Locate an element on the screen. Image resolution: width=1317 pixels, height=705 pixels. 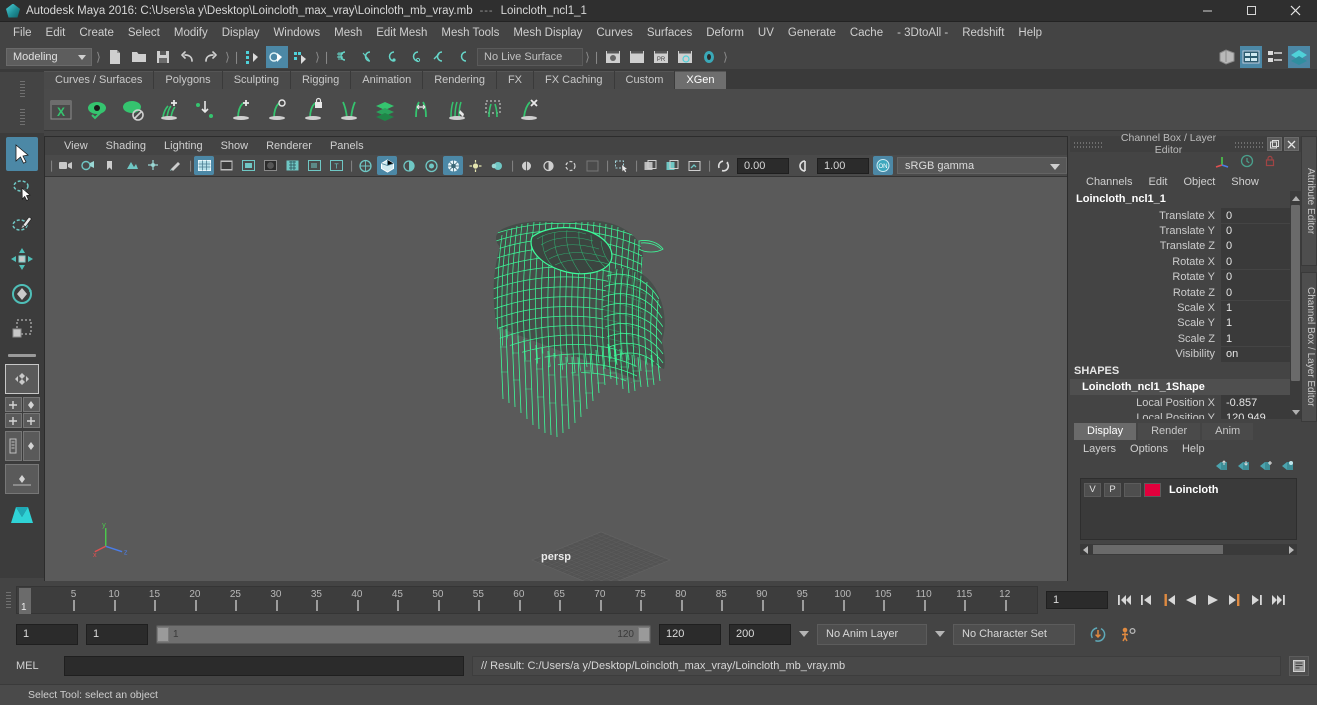
layer-display-type-toggle is located at coordinates (1132, 489).